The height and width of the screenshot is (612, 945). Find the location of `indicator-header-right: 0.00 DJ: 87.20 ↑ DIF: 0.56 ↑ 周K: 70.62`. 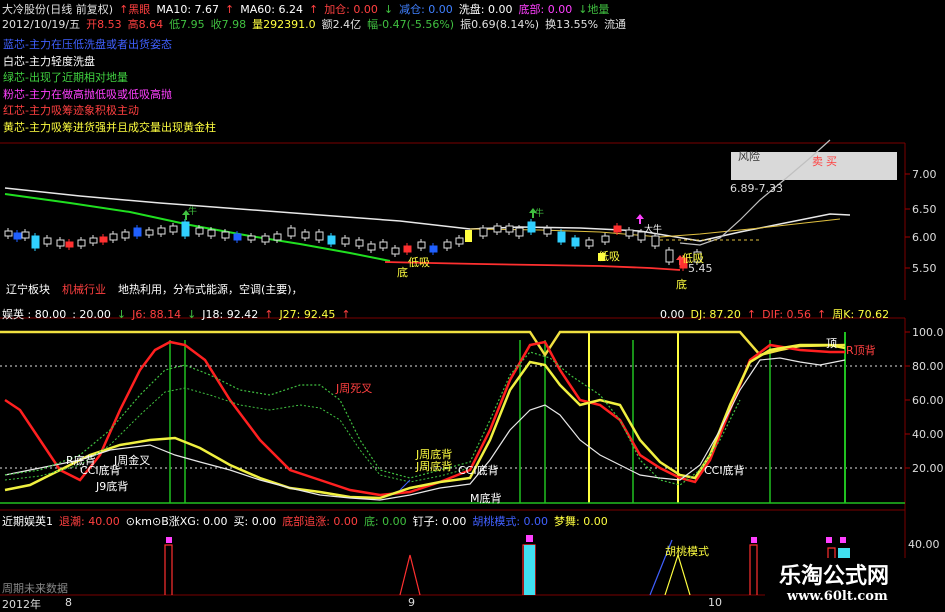

indicator-header-right: 0.00 DJ: 87.20 ↑ DIF: 0.56 ↑ 周K: 70.62 is located at coordinates (774, 314).